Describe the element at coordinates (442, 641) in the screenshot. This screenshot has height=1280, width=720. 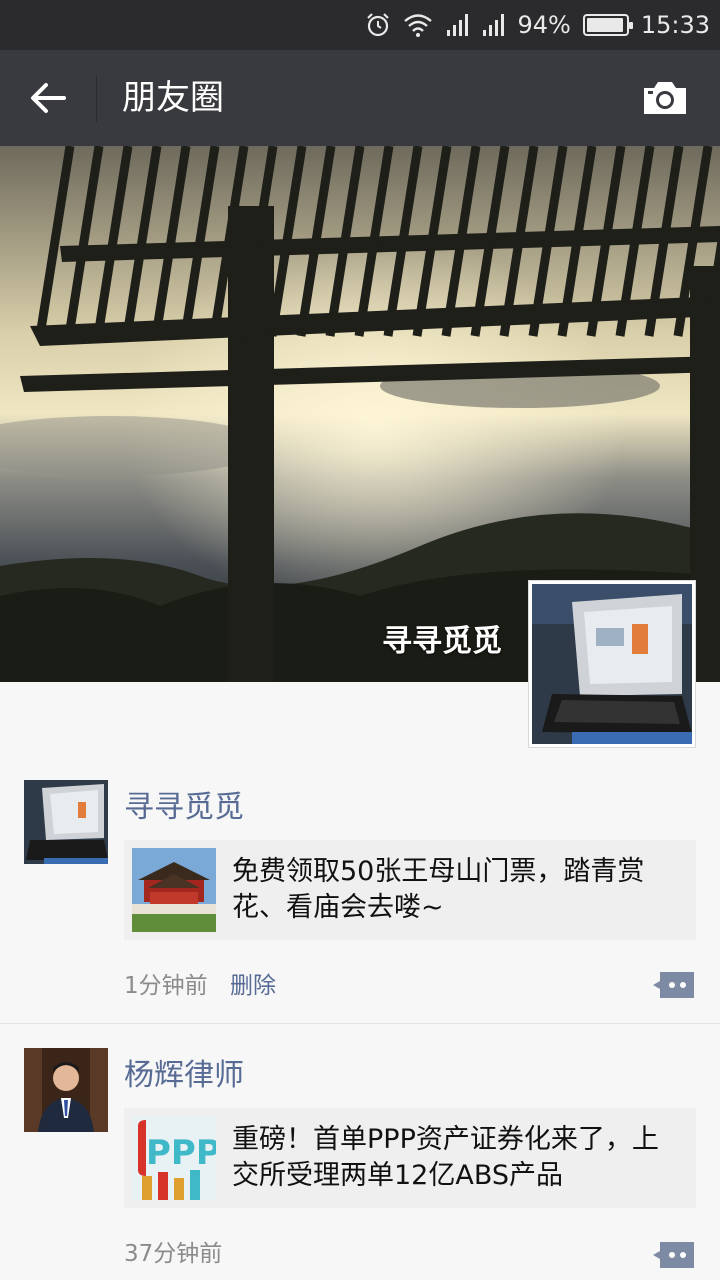
I see `cover-user-name: 寻寻觅觅` at that location.